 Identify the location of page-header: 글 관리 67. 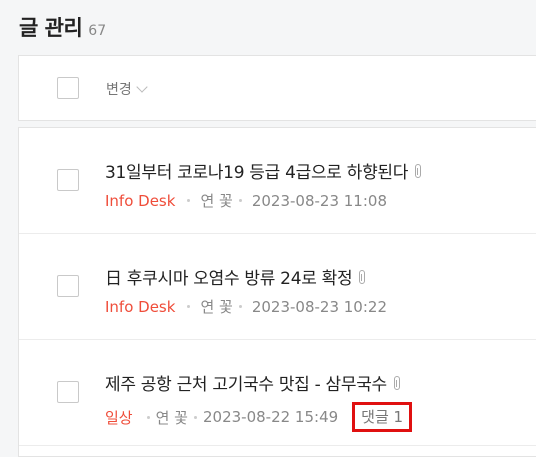
(62, 27).